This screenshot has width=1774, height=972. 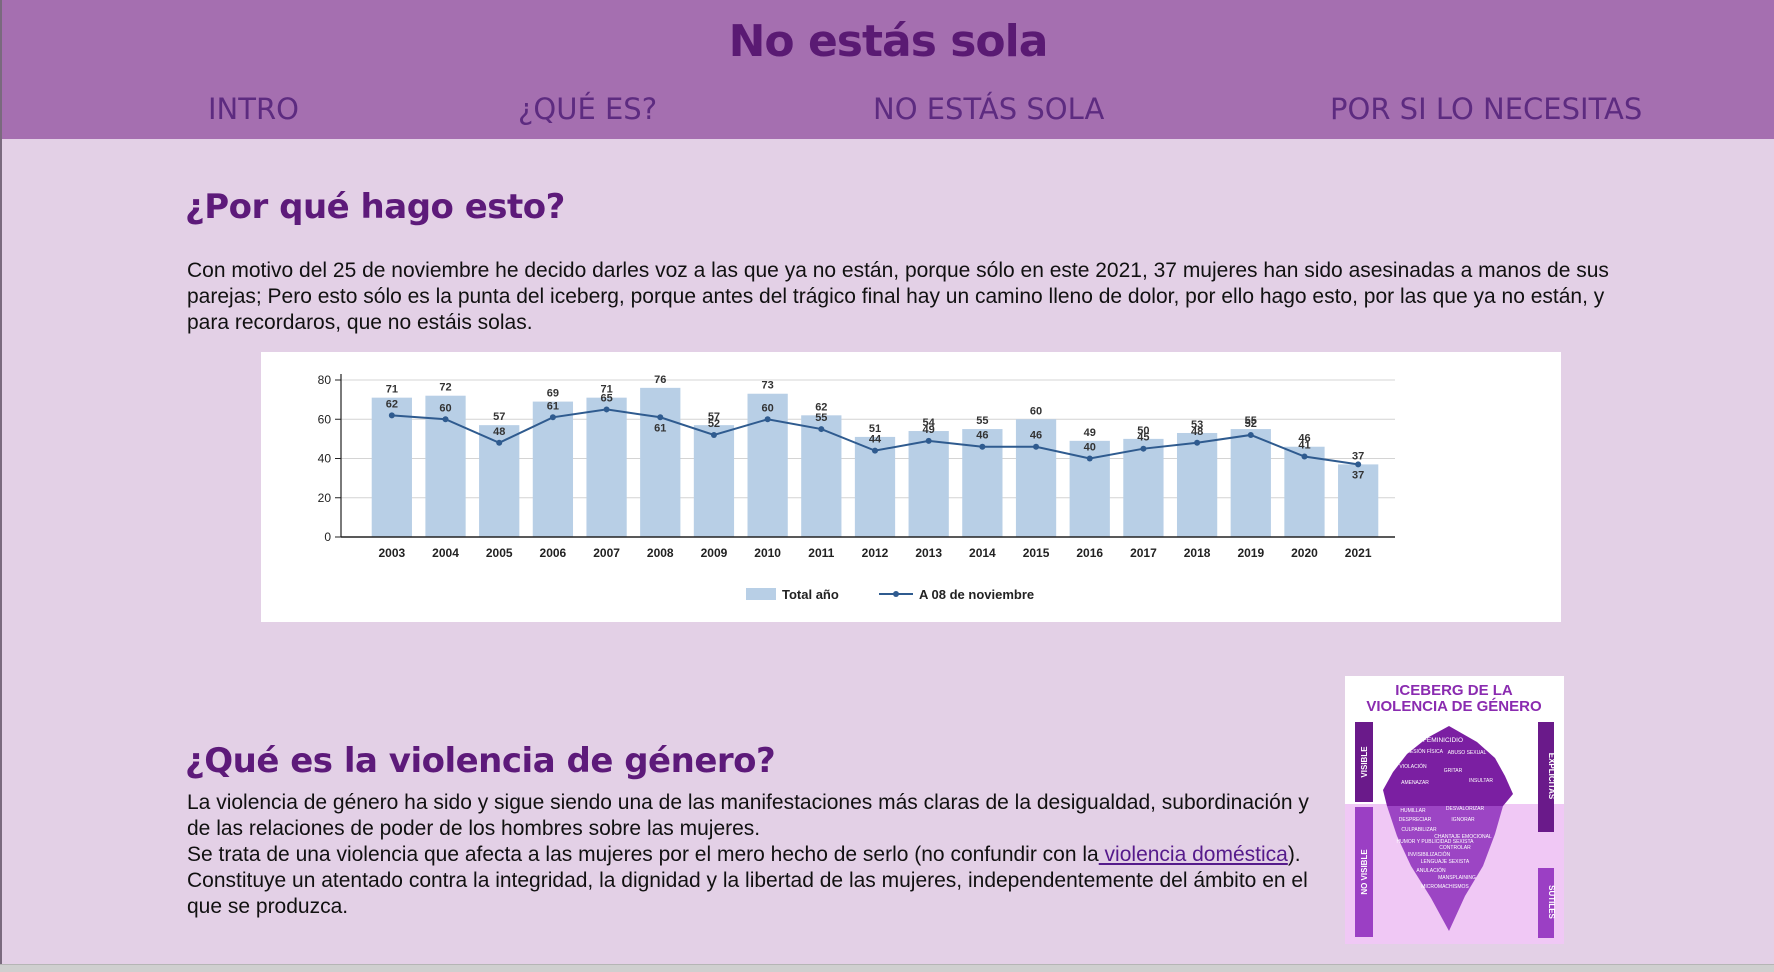 What do you see at coordinates (606, 398) in the screenshot?
I see `line-value-label: 65` at bounding box center [606, 398].